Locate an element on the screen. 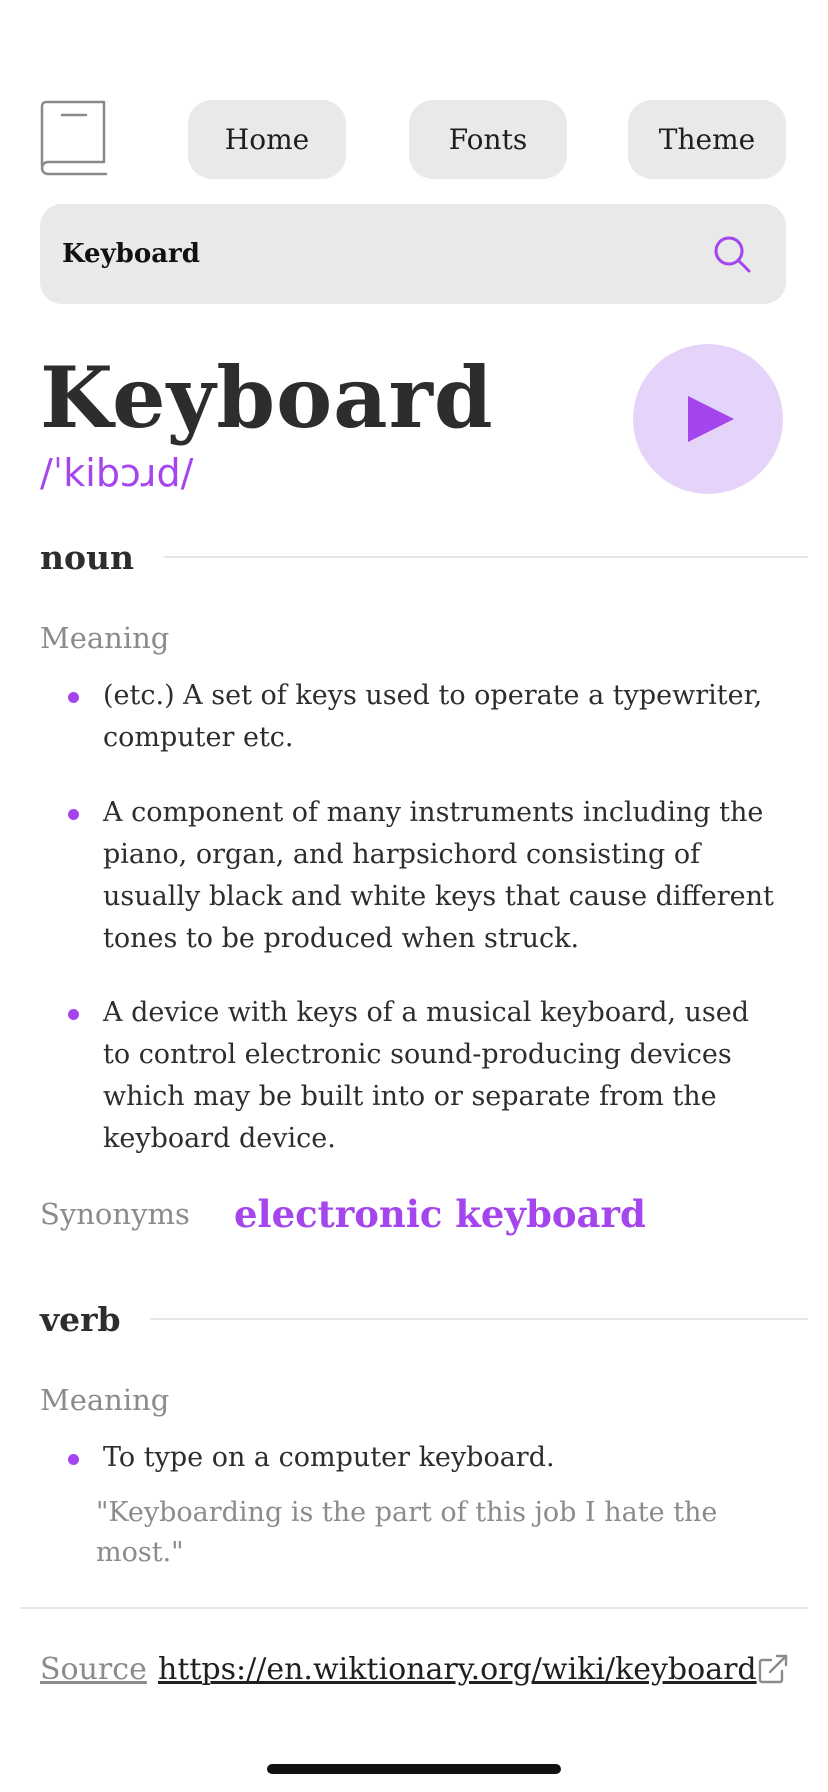  external-link-icon is located at coordinates (773, 1669).